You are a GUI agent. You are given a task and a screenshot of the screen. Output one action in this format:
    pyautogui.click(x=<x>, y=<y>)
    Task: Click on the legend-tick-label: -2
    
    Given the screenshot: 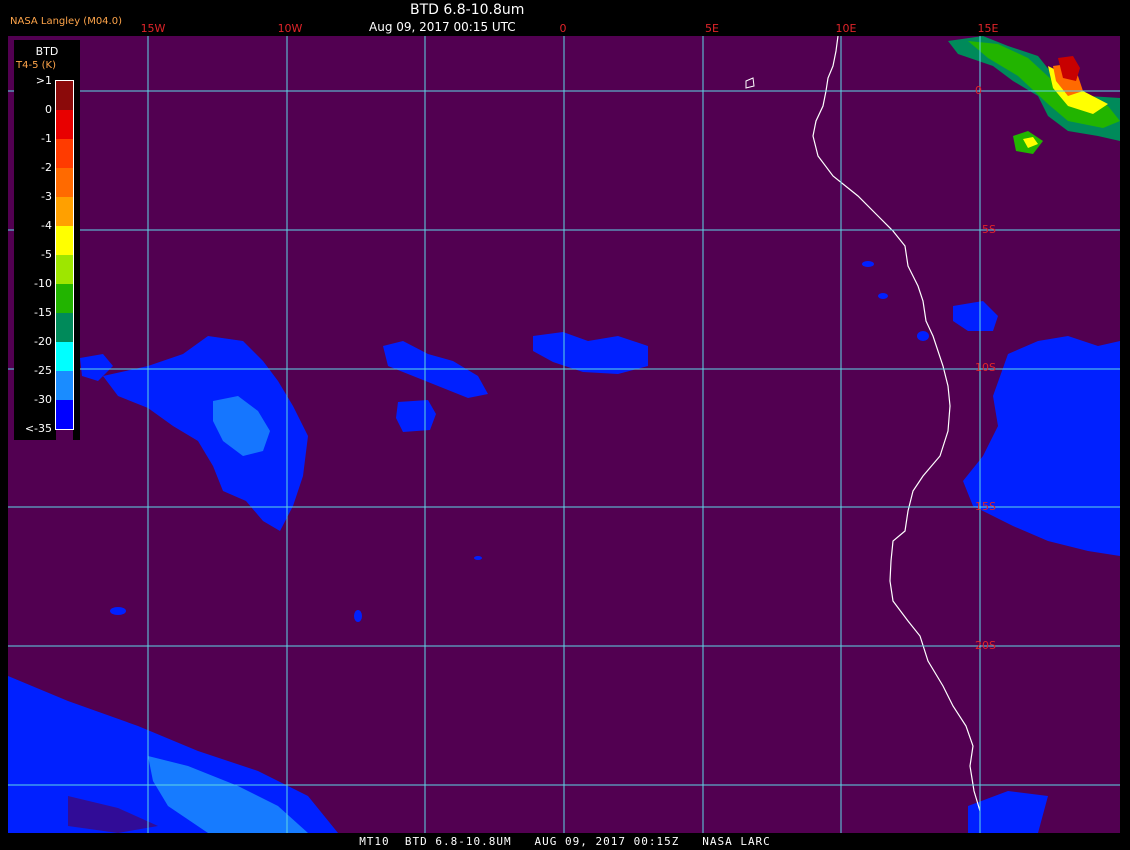 What is the action you would take?
    pyautogui.click(x=46, y=167)
    